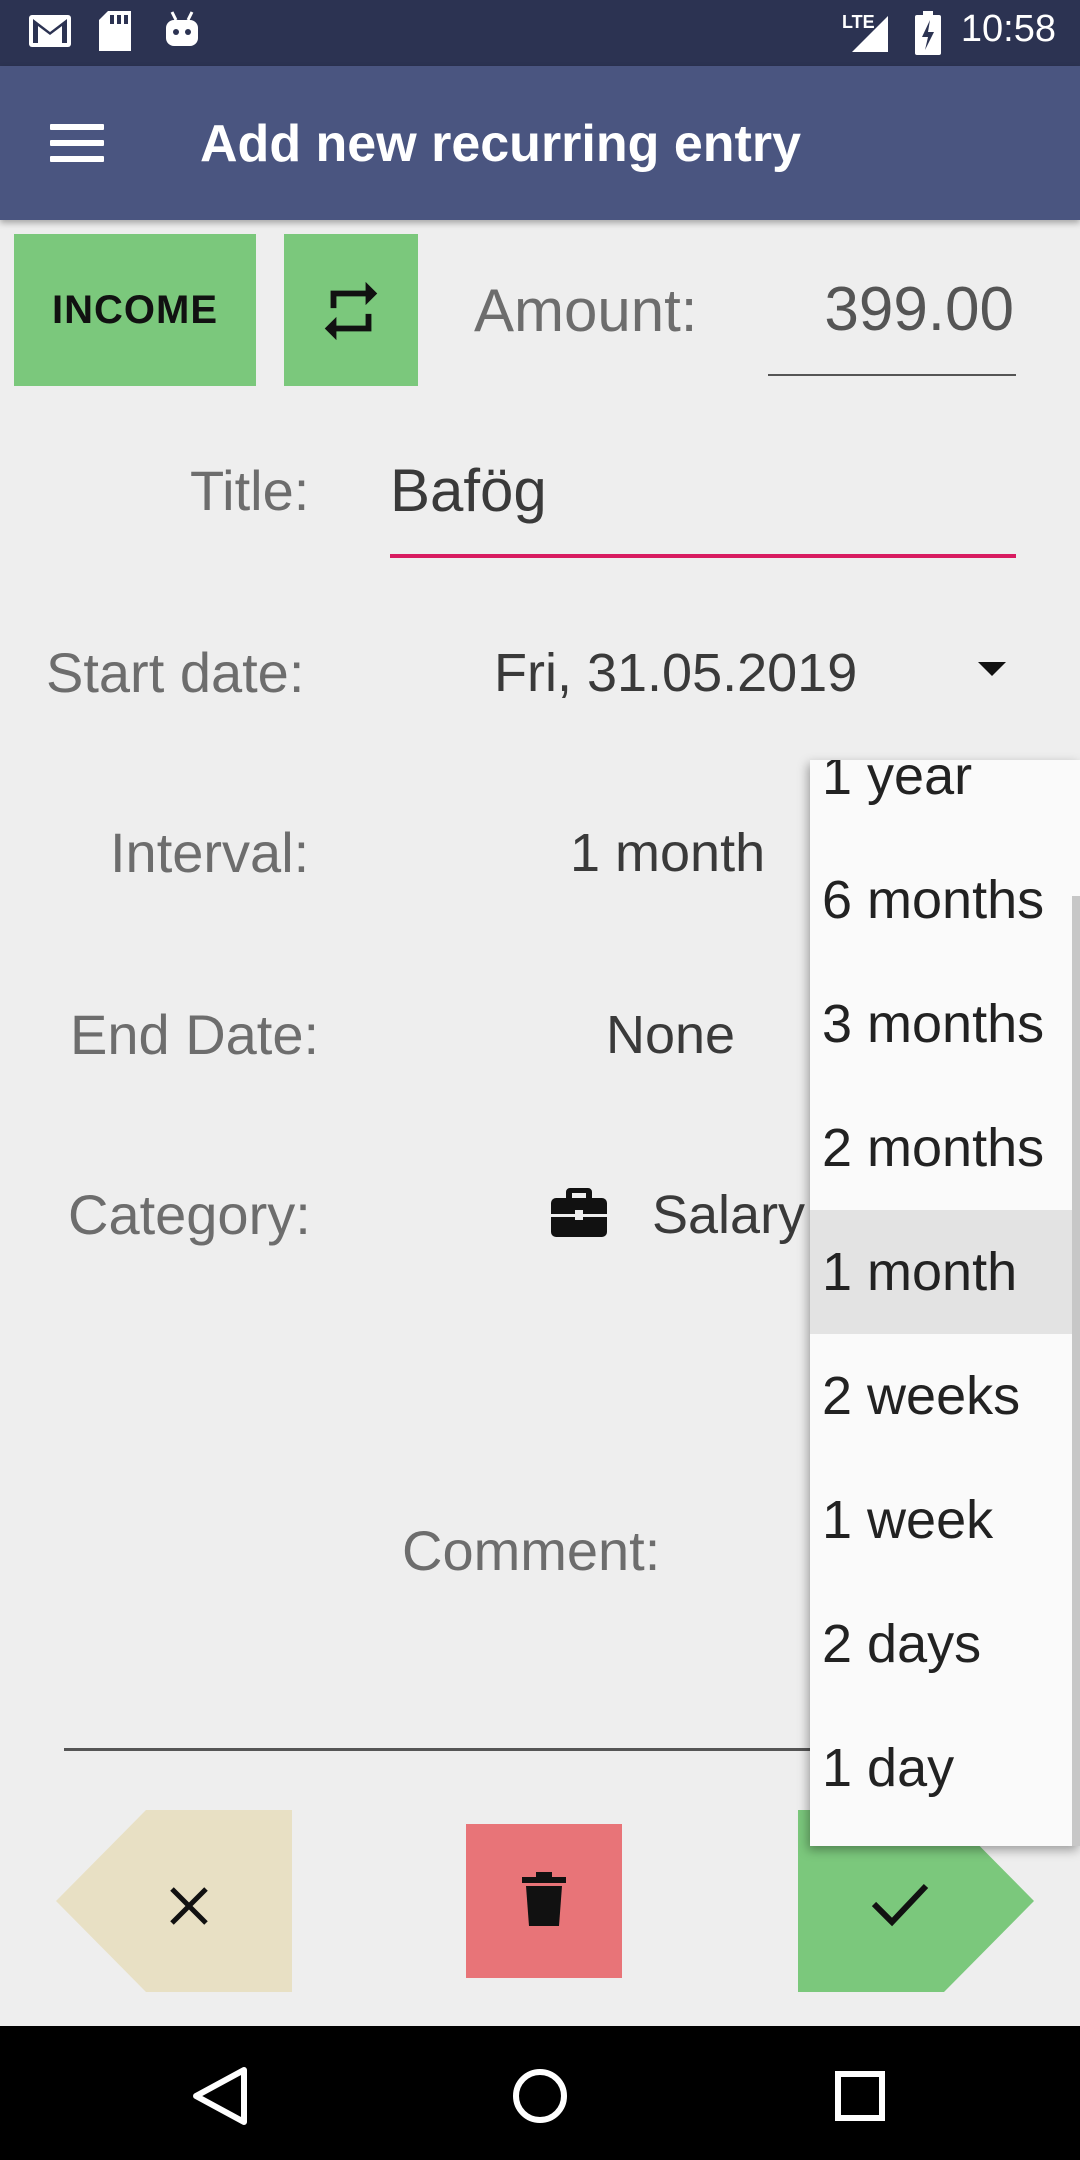 Image resolution: width=1080 pixels, height=2160 pixels. I want to click on nav-bar, so click(540, 2093).